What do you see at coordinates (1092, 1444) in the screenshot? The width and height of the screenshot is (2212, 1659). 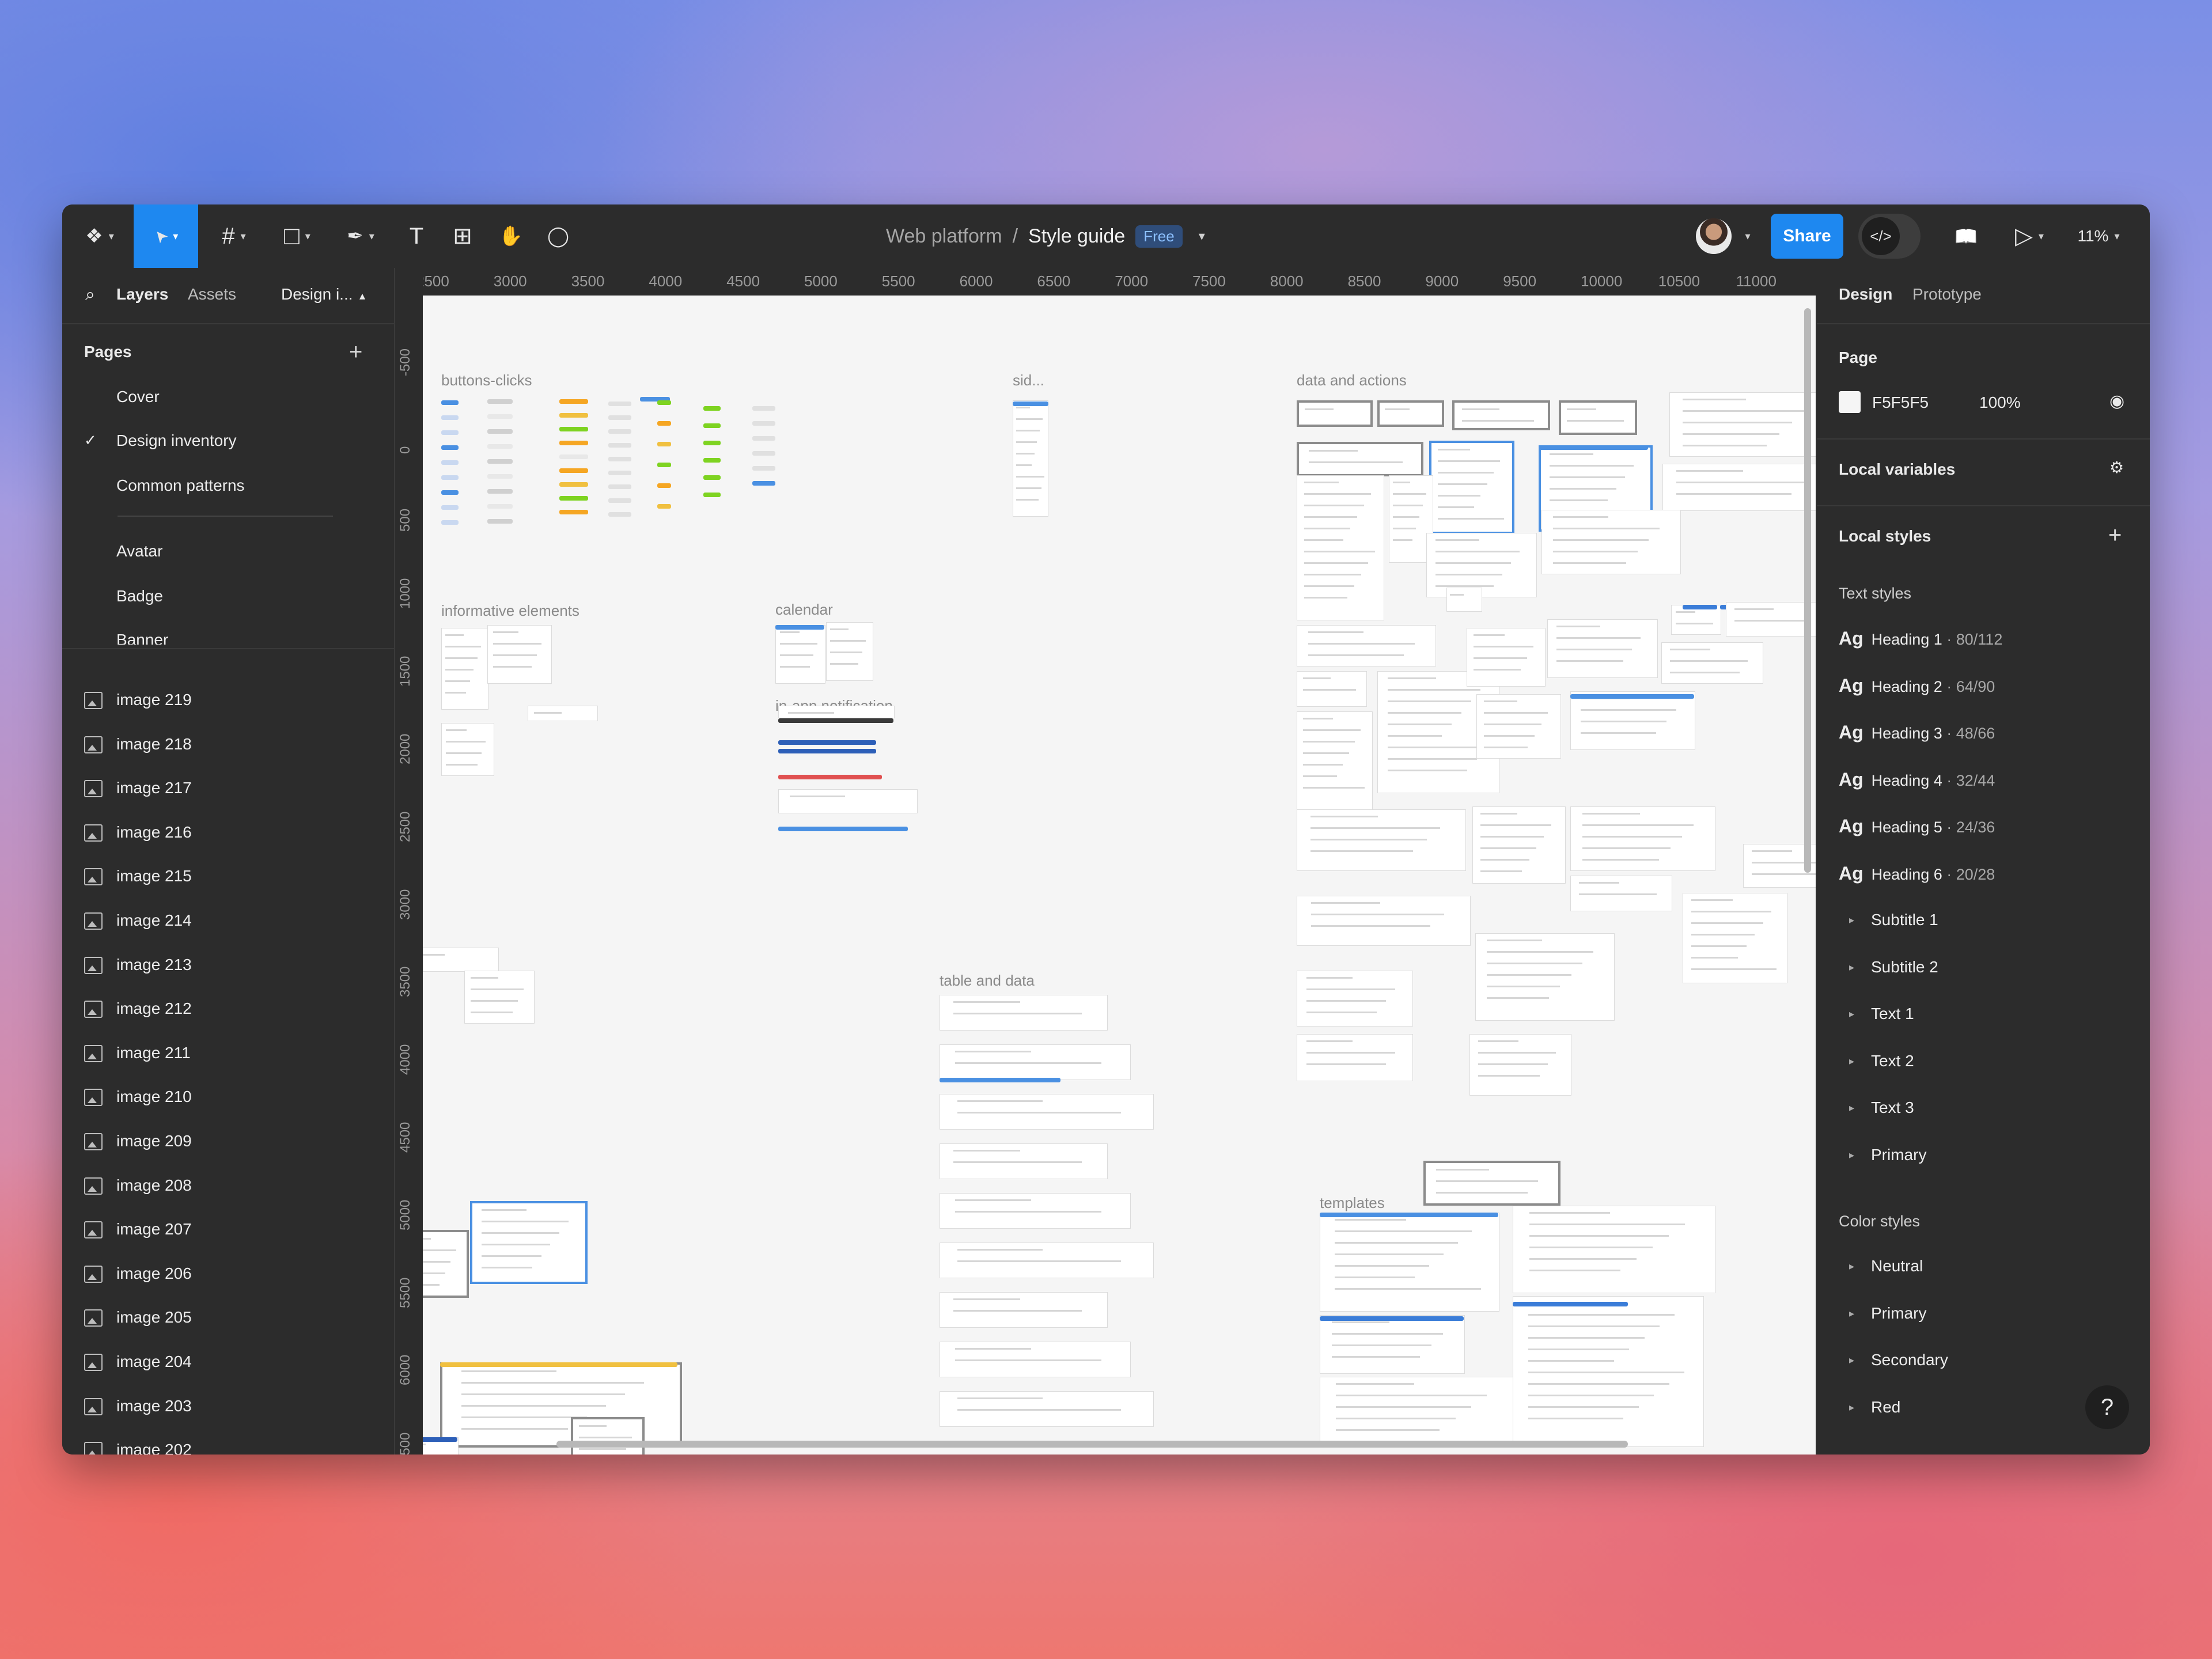 I see `horizontal-scrollbar` at bounding box center [1092, 1444].